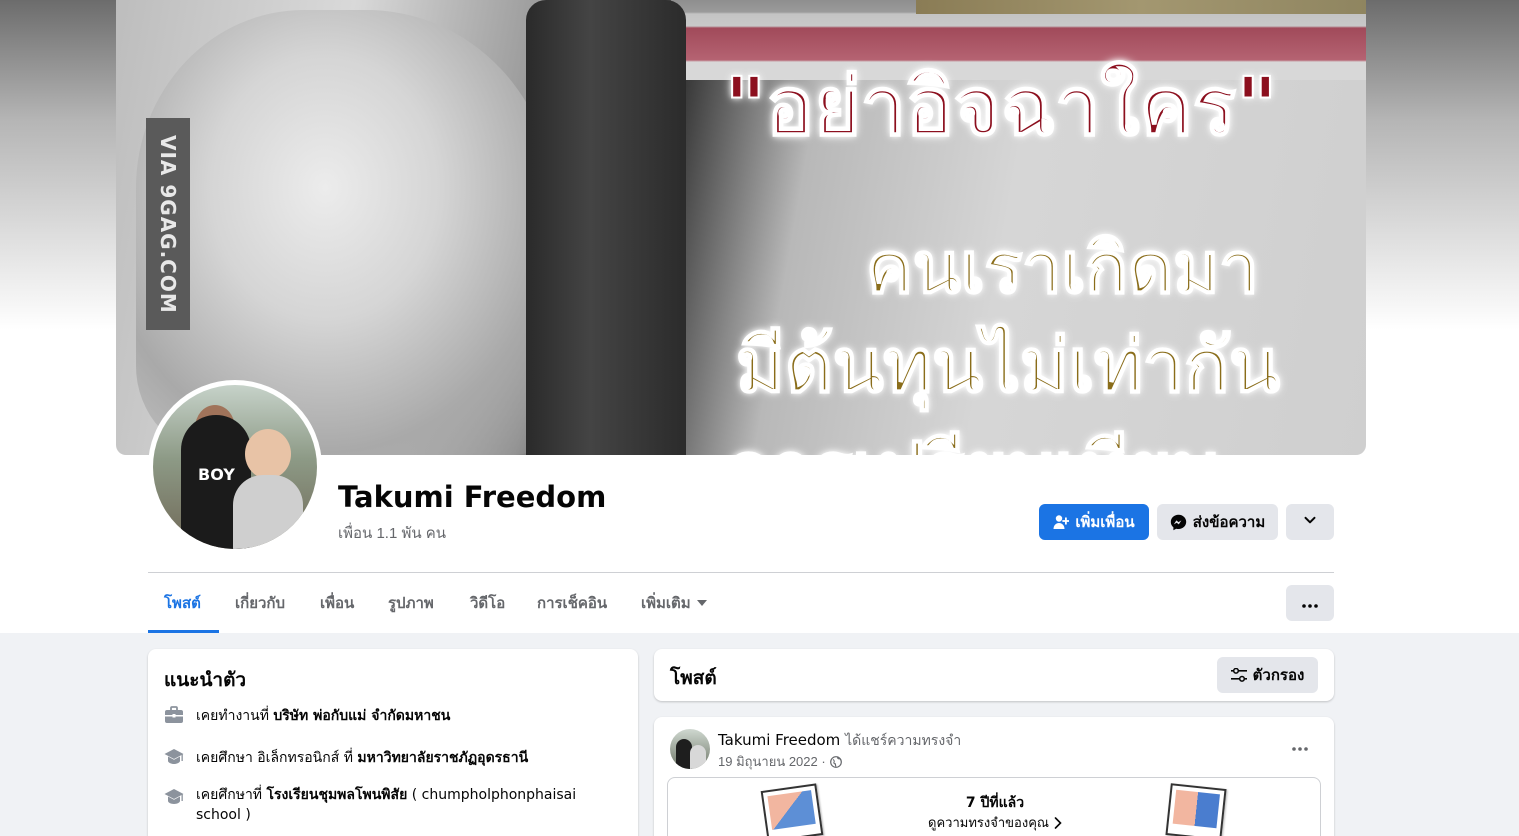  I want to click on avatar-shirt-text: BOY, so click(216, 474).